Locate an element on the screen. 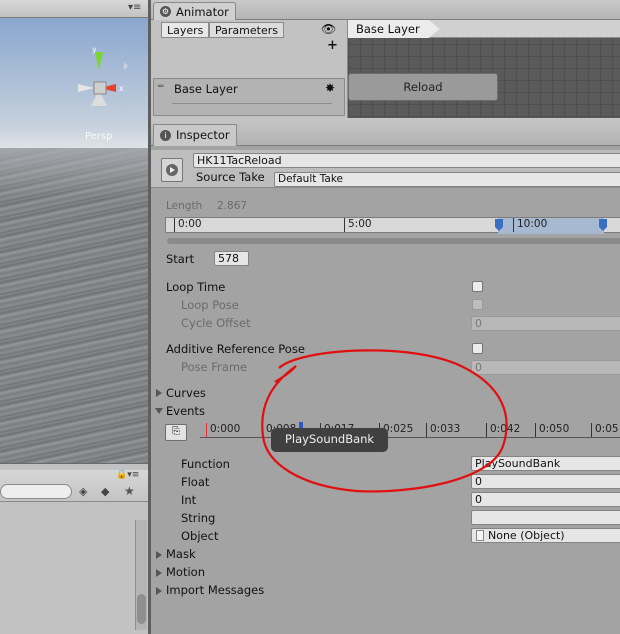 This screenshot has width=620, height=634. timeline-tick: 0:00 is located at coordinates (188, 225).